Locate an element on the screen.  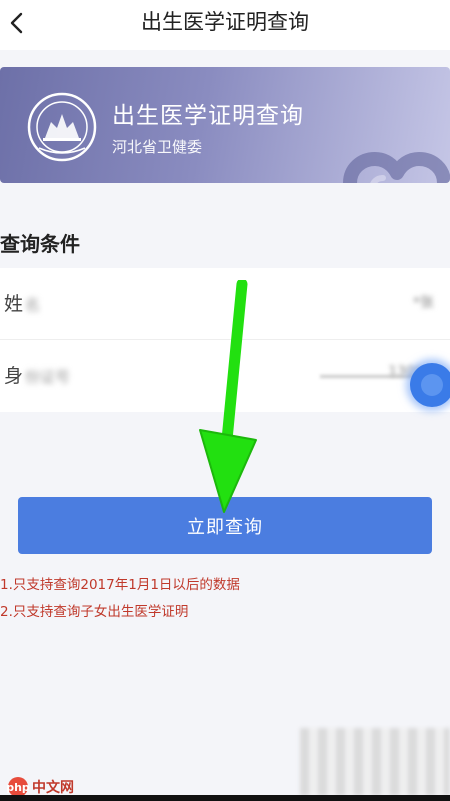
name-field-label: 姓名 is located at coordinates (22, 304).